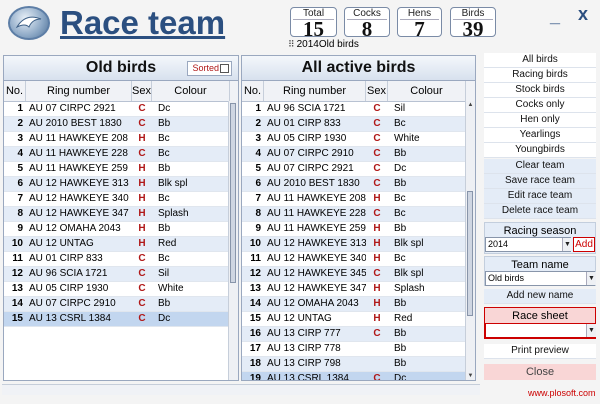  What do you see at coordinates (540, 75) in the screenshot?
I see `button-racing-birds: Racing birds` at bounding box center [540, 75].